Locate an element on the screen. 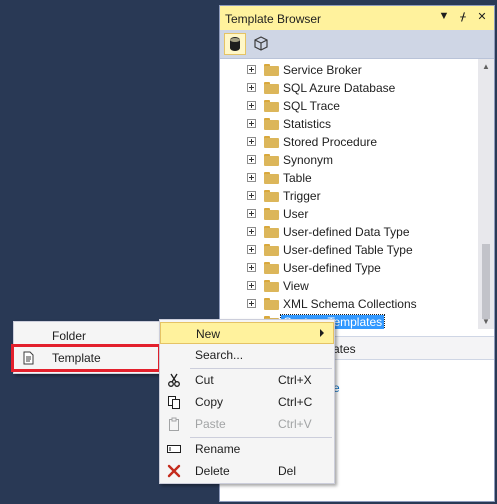 The width and height of the screenshot is (497, 504). tree-item-label: User-defined Type is located at coordinates (332, 268).